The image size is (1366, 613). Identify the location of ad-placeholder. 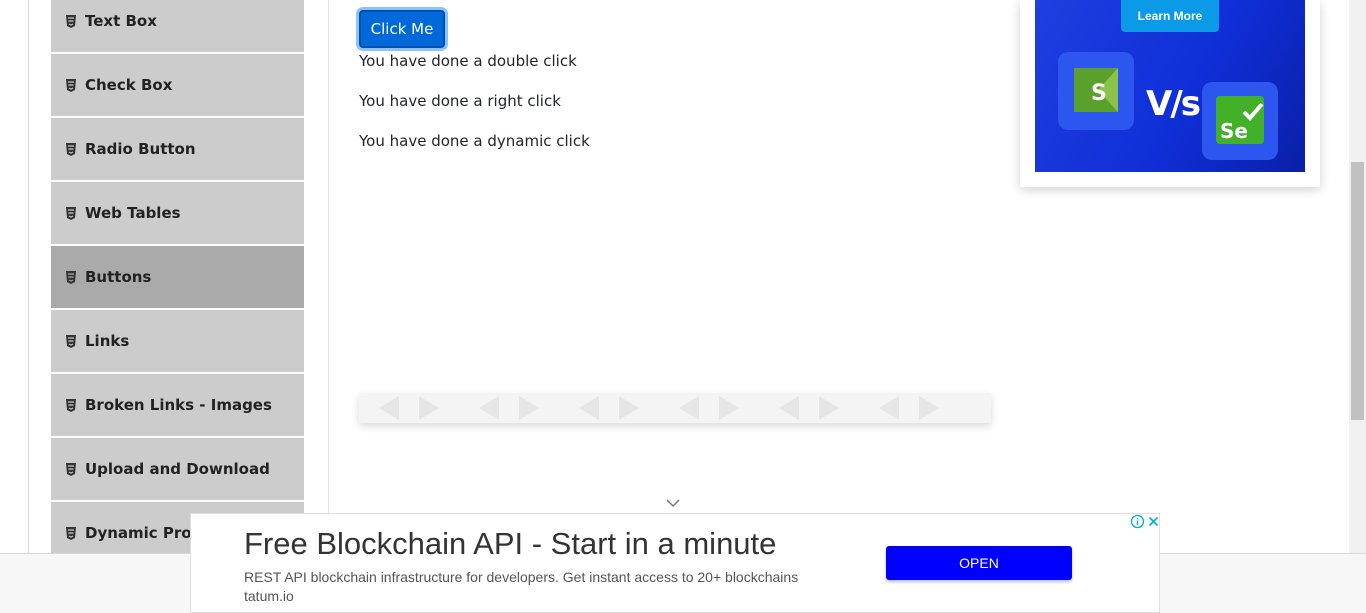
(675, 408).